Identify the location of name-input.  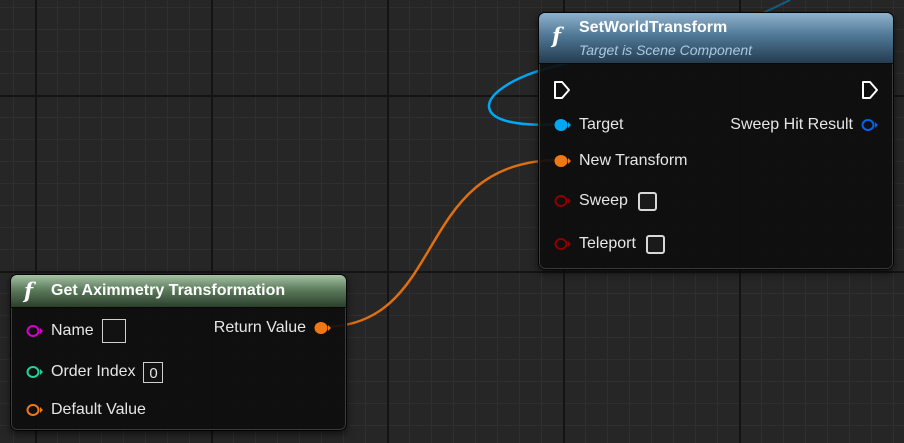
(113, 331).